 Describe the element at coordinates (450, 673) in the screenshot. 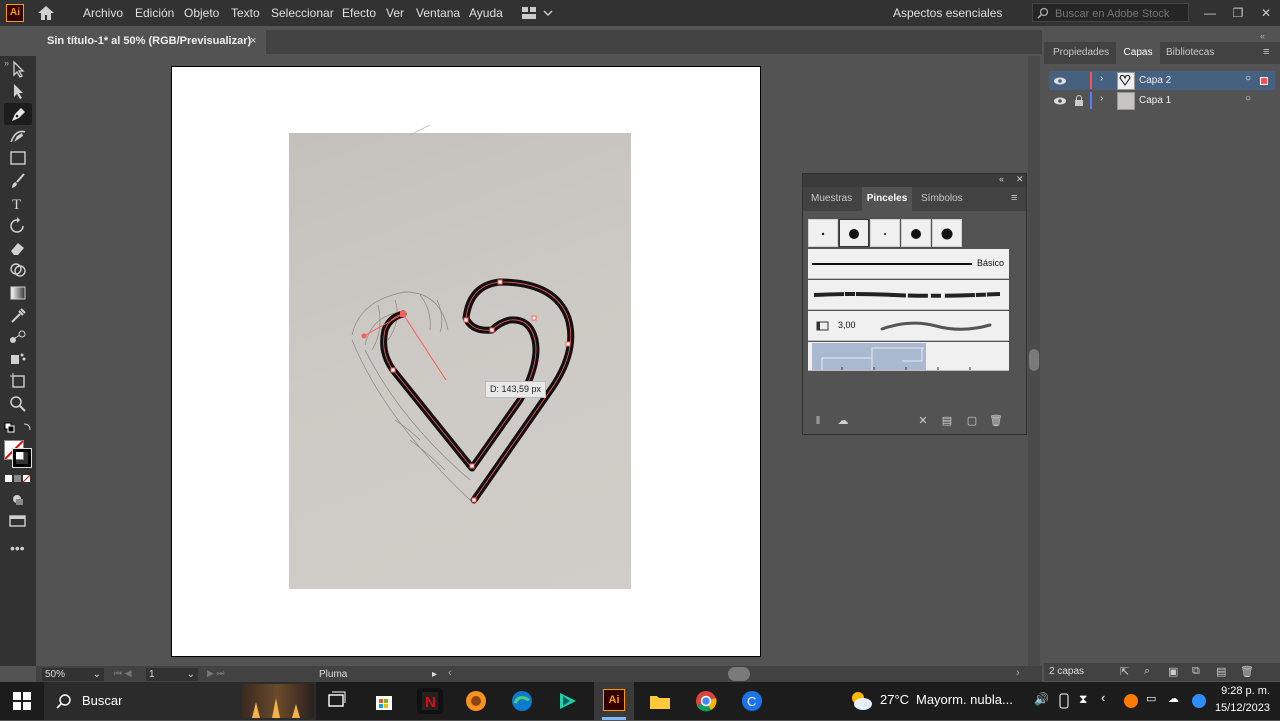

I see `scroll-left-icon: ‹` at that location.